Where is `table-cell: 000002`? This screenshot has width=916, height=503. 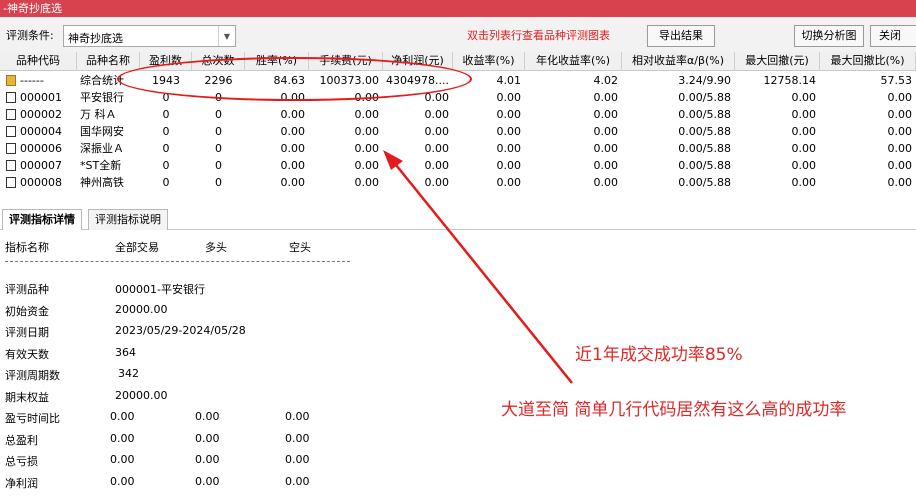 table-cell: 000002 is located at coordinates (41, 114).